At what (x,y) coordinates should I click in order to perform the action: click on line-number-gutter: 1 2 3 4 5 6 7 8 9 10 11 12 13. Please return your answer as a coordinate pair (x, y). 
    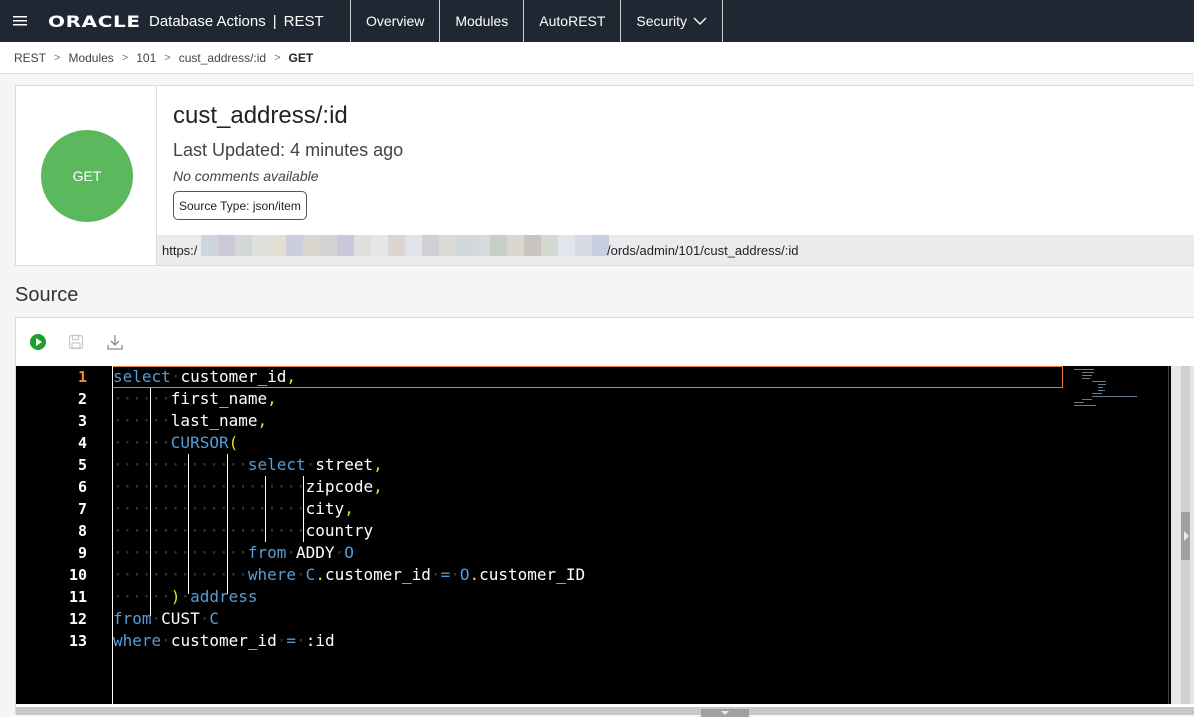
    Looking at the image, I should click on (64, 535).